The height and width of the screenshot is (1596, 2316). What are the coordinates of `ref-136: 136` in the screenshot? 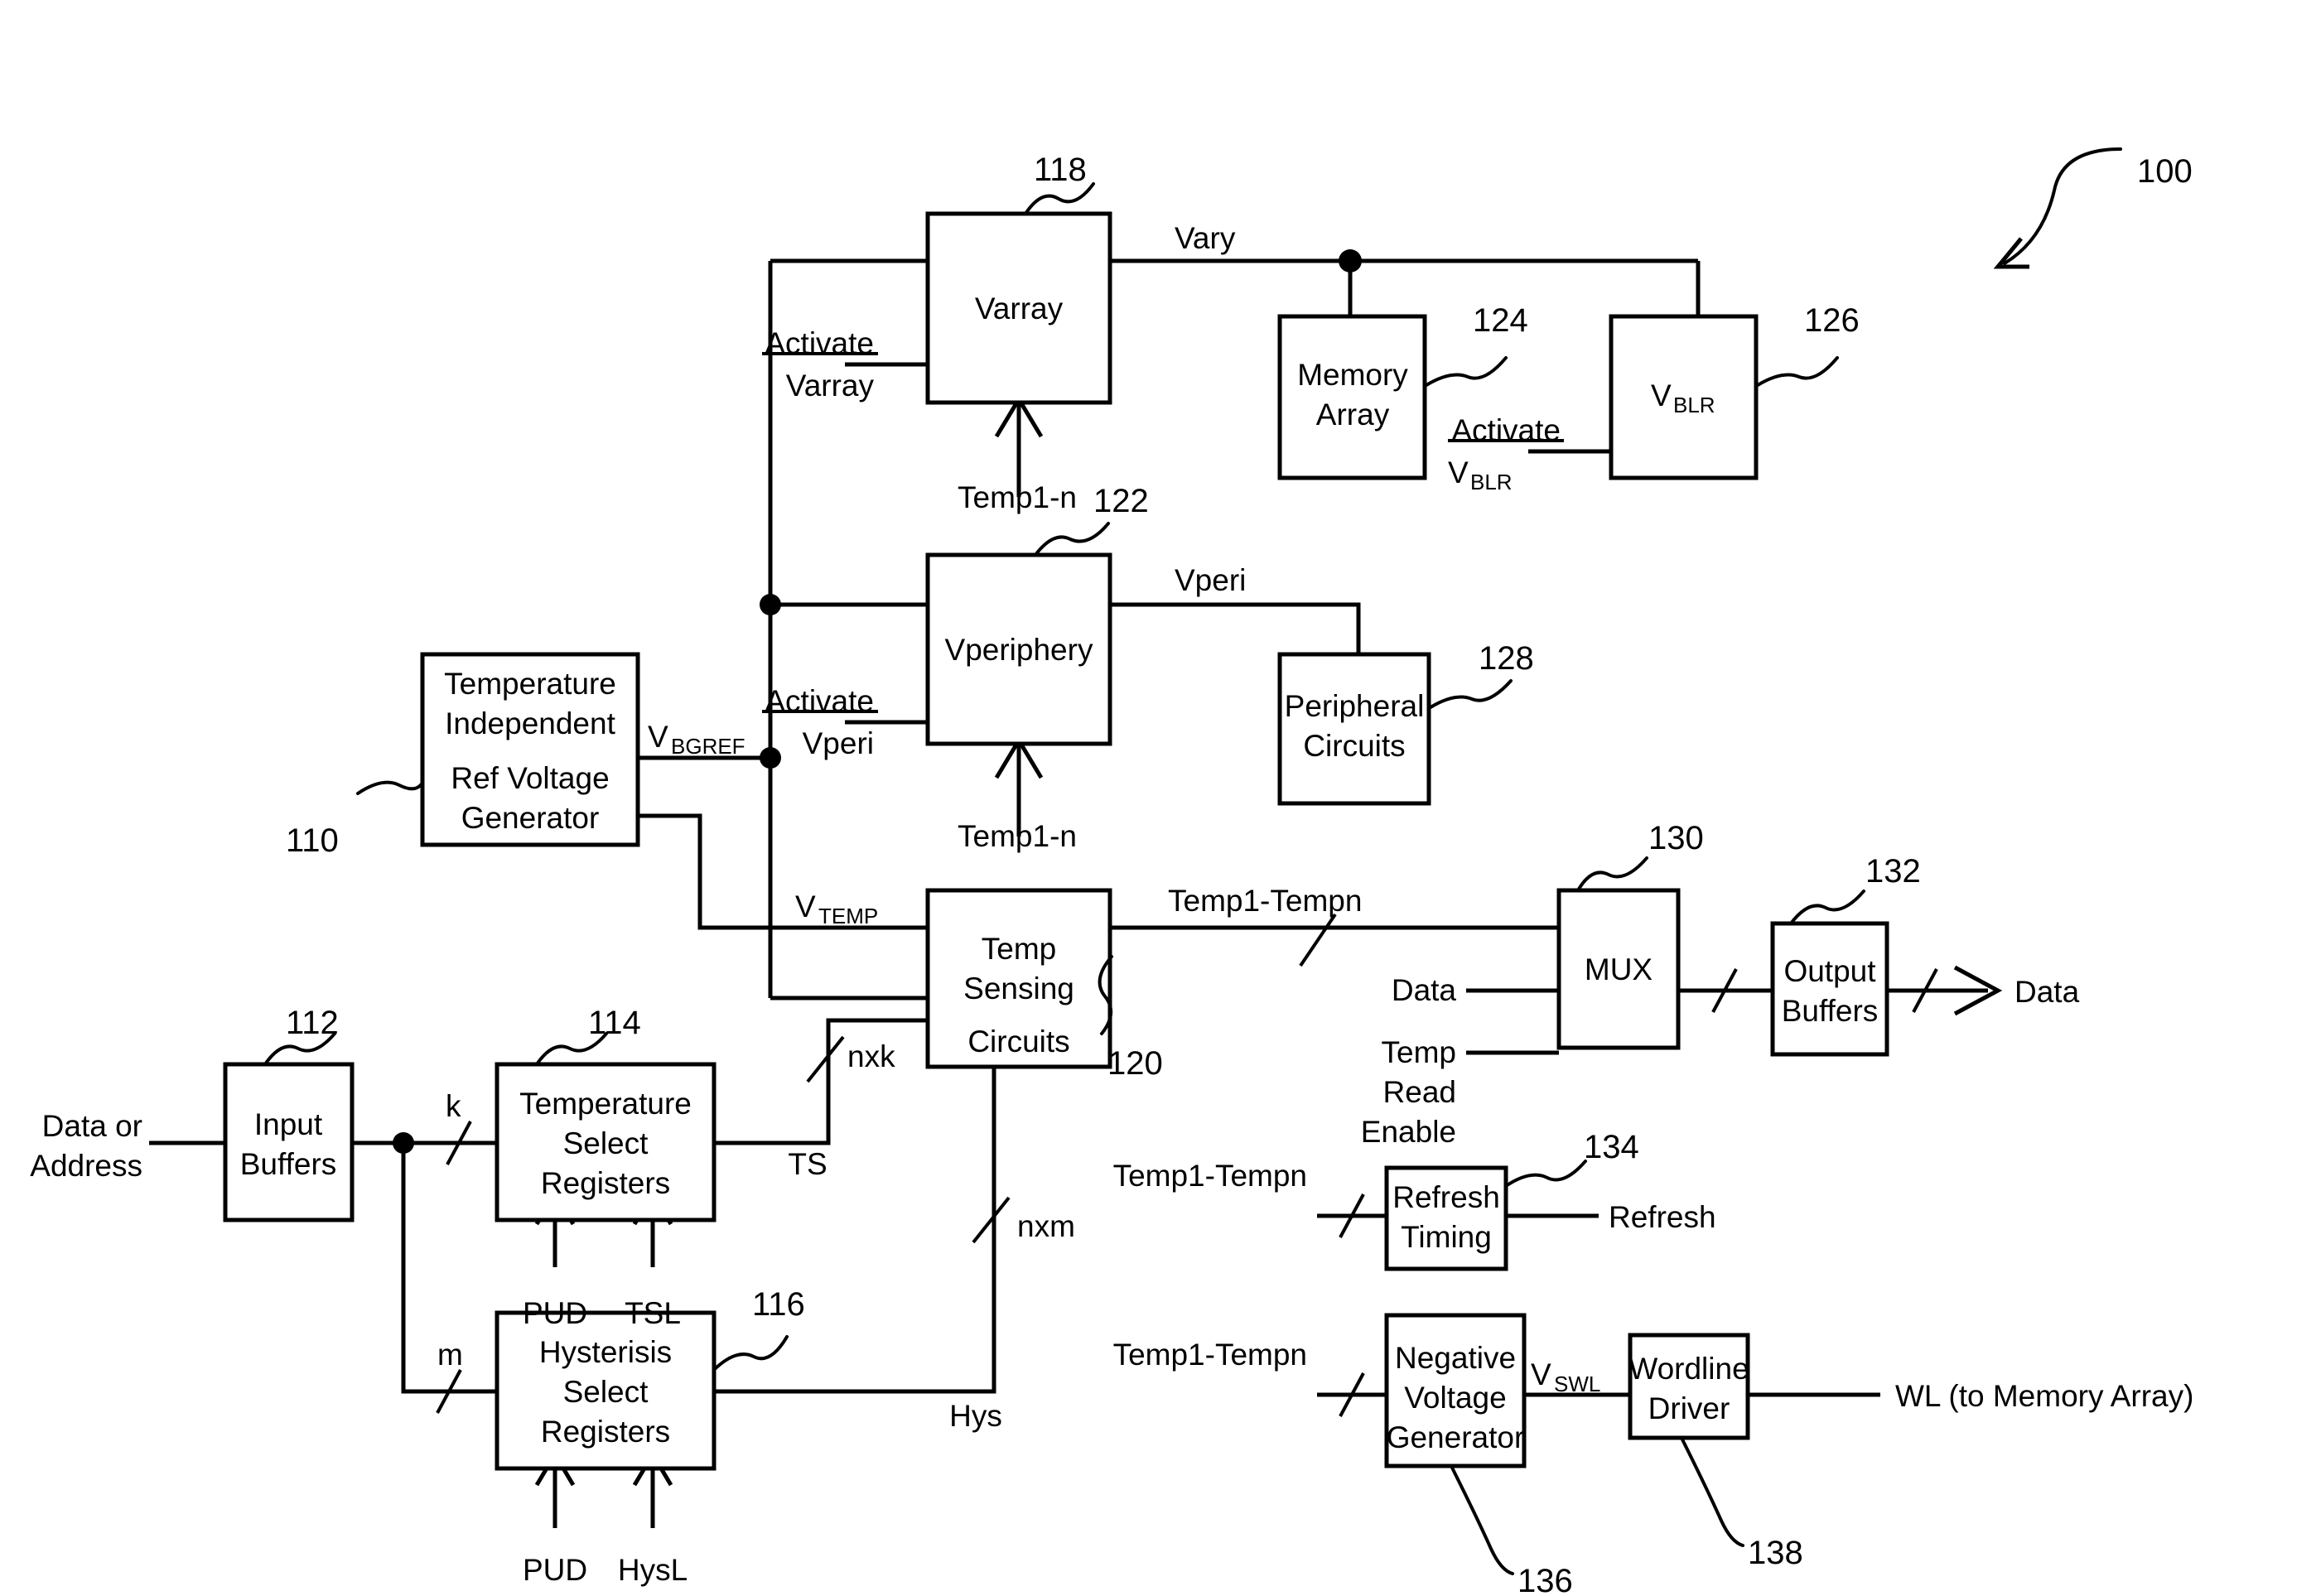 It's located at (1545, 1579).